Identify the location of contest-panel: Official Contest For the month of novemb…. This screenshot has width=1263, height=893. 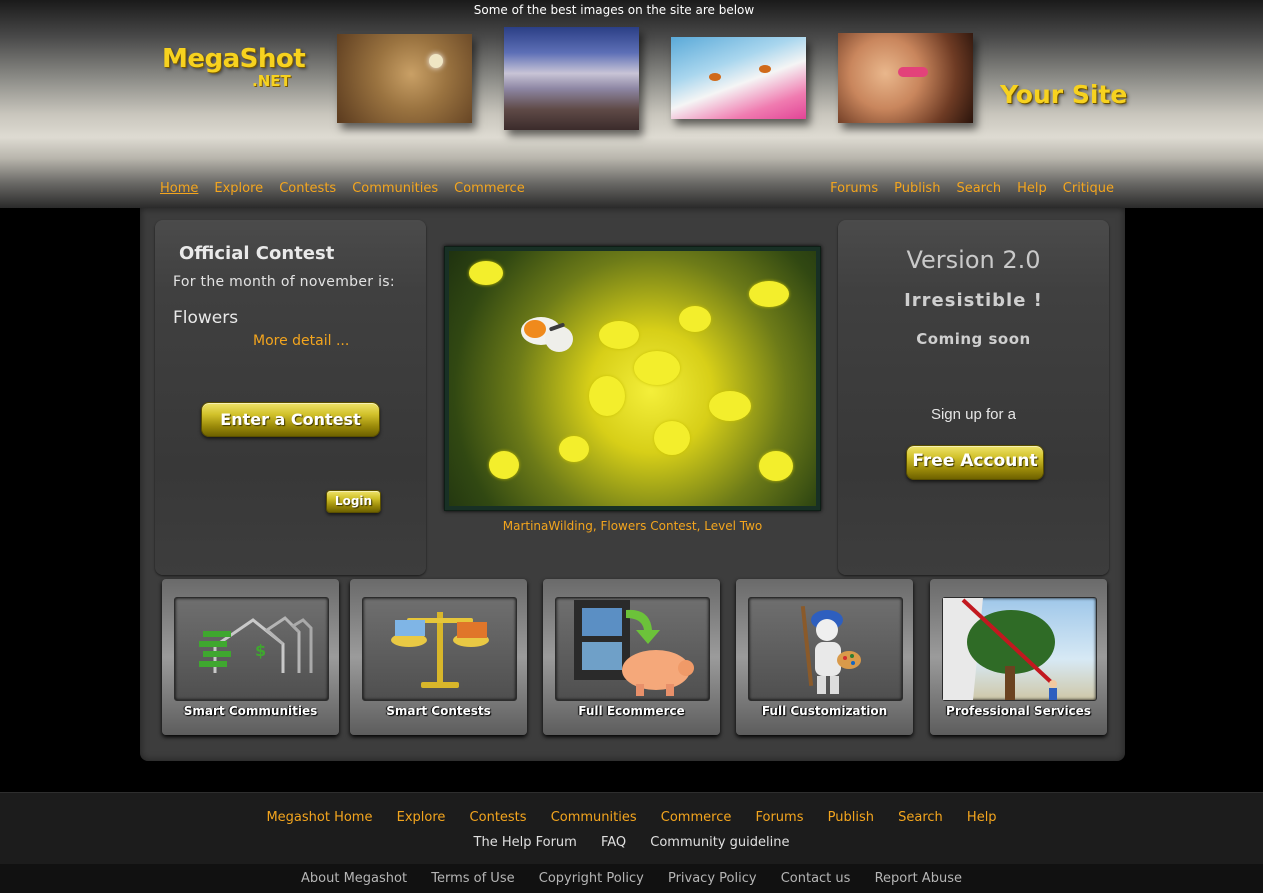
(290, 397).